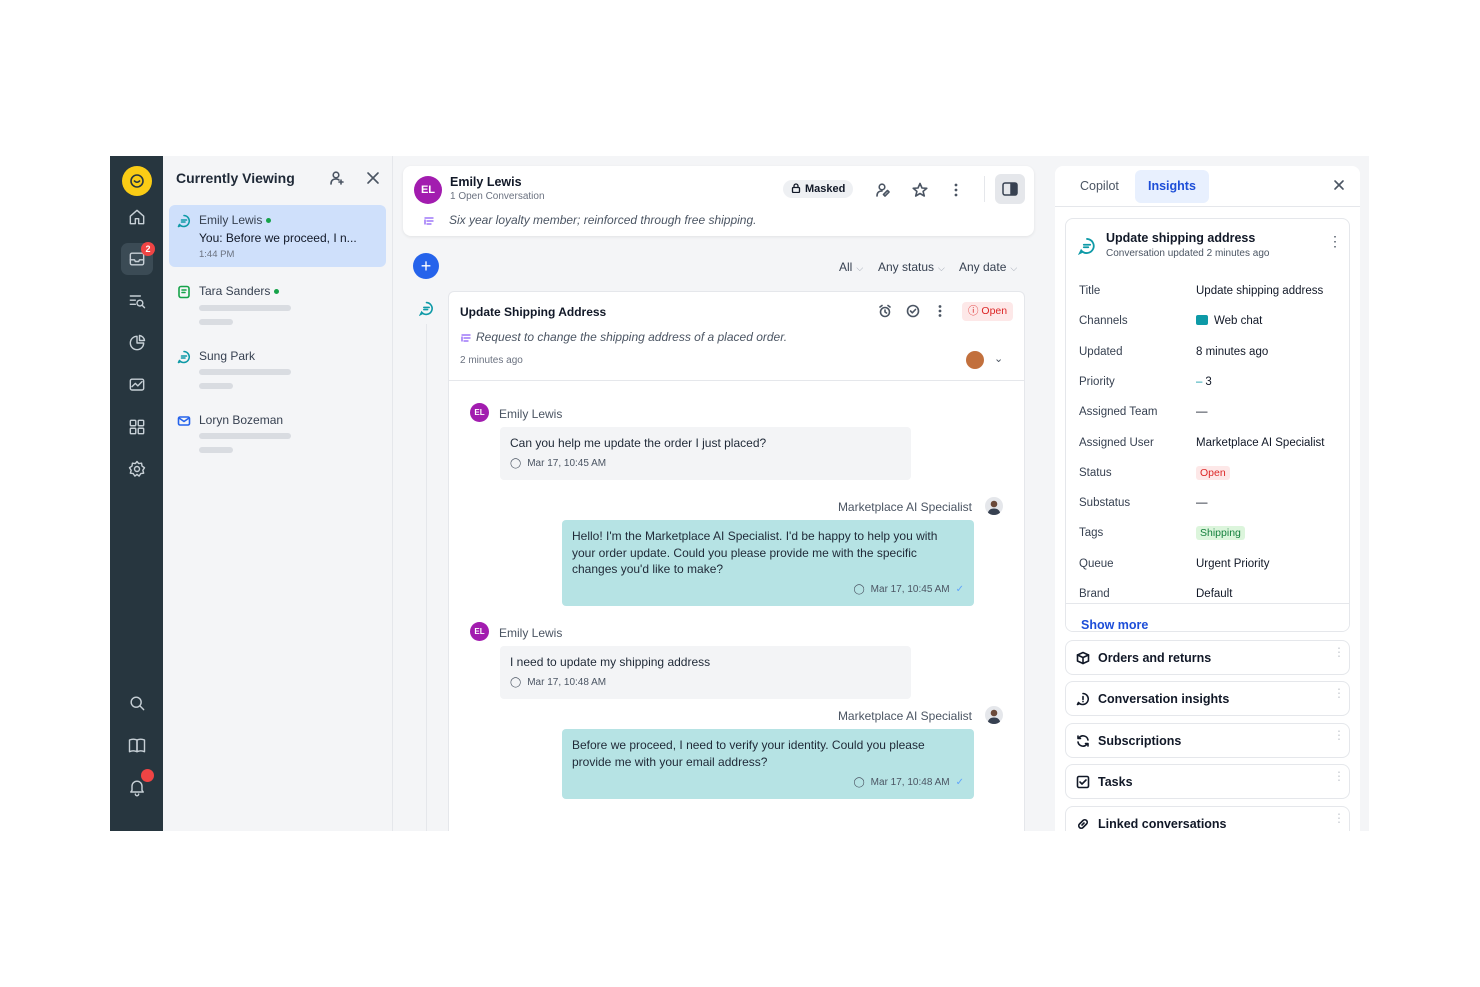 Image resolution: width=1480 pixels, height=987 pixels. Describe the element at coordinates (1233, 564) in the screenshot. I see `field-value: Urgent Priority` at that location.